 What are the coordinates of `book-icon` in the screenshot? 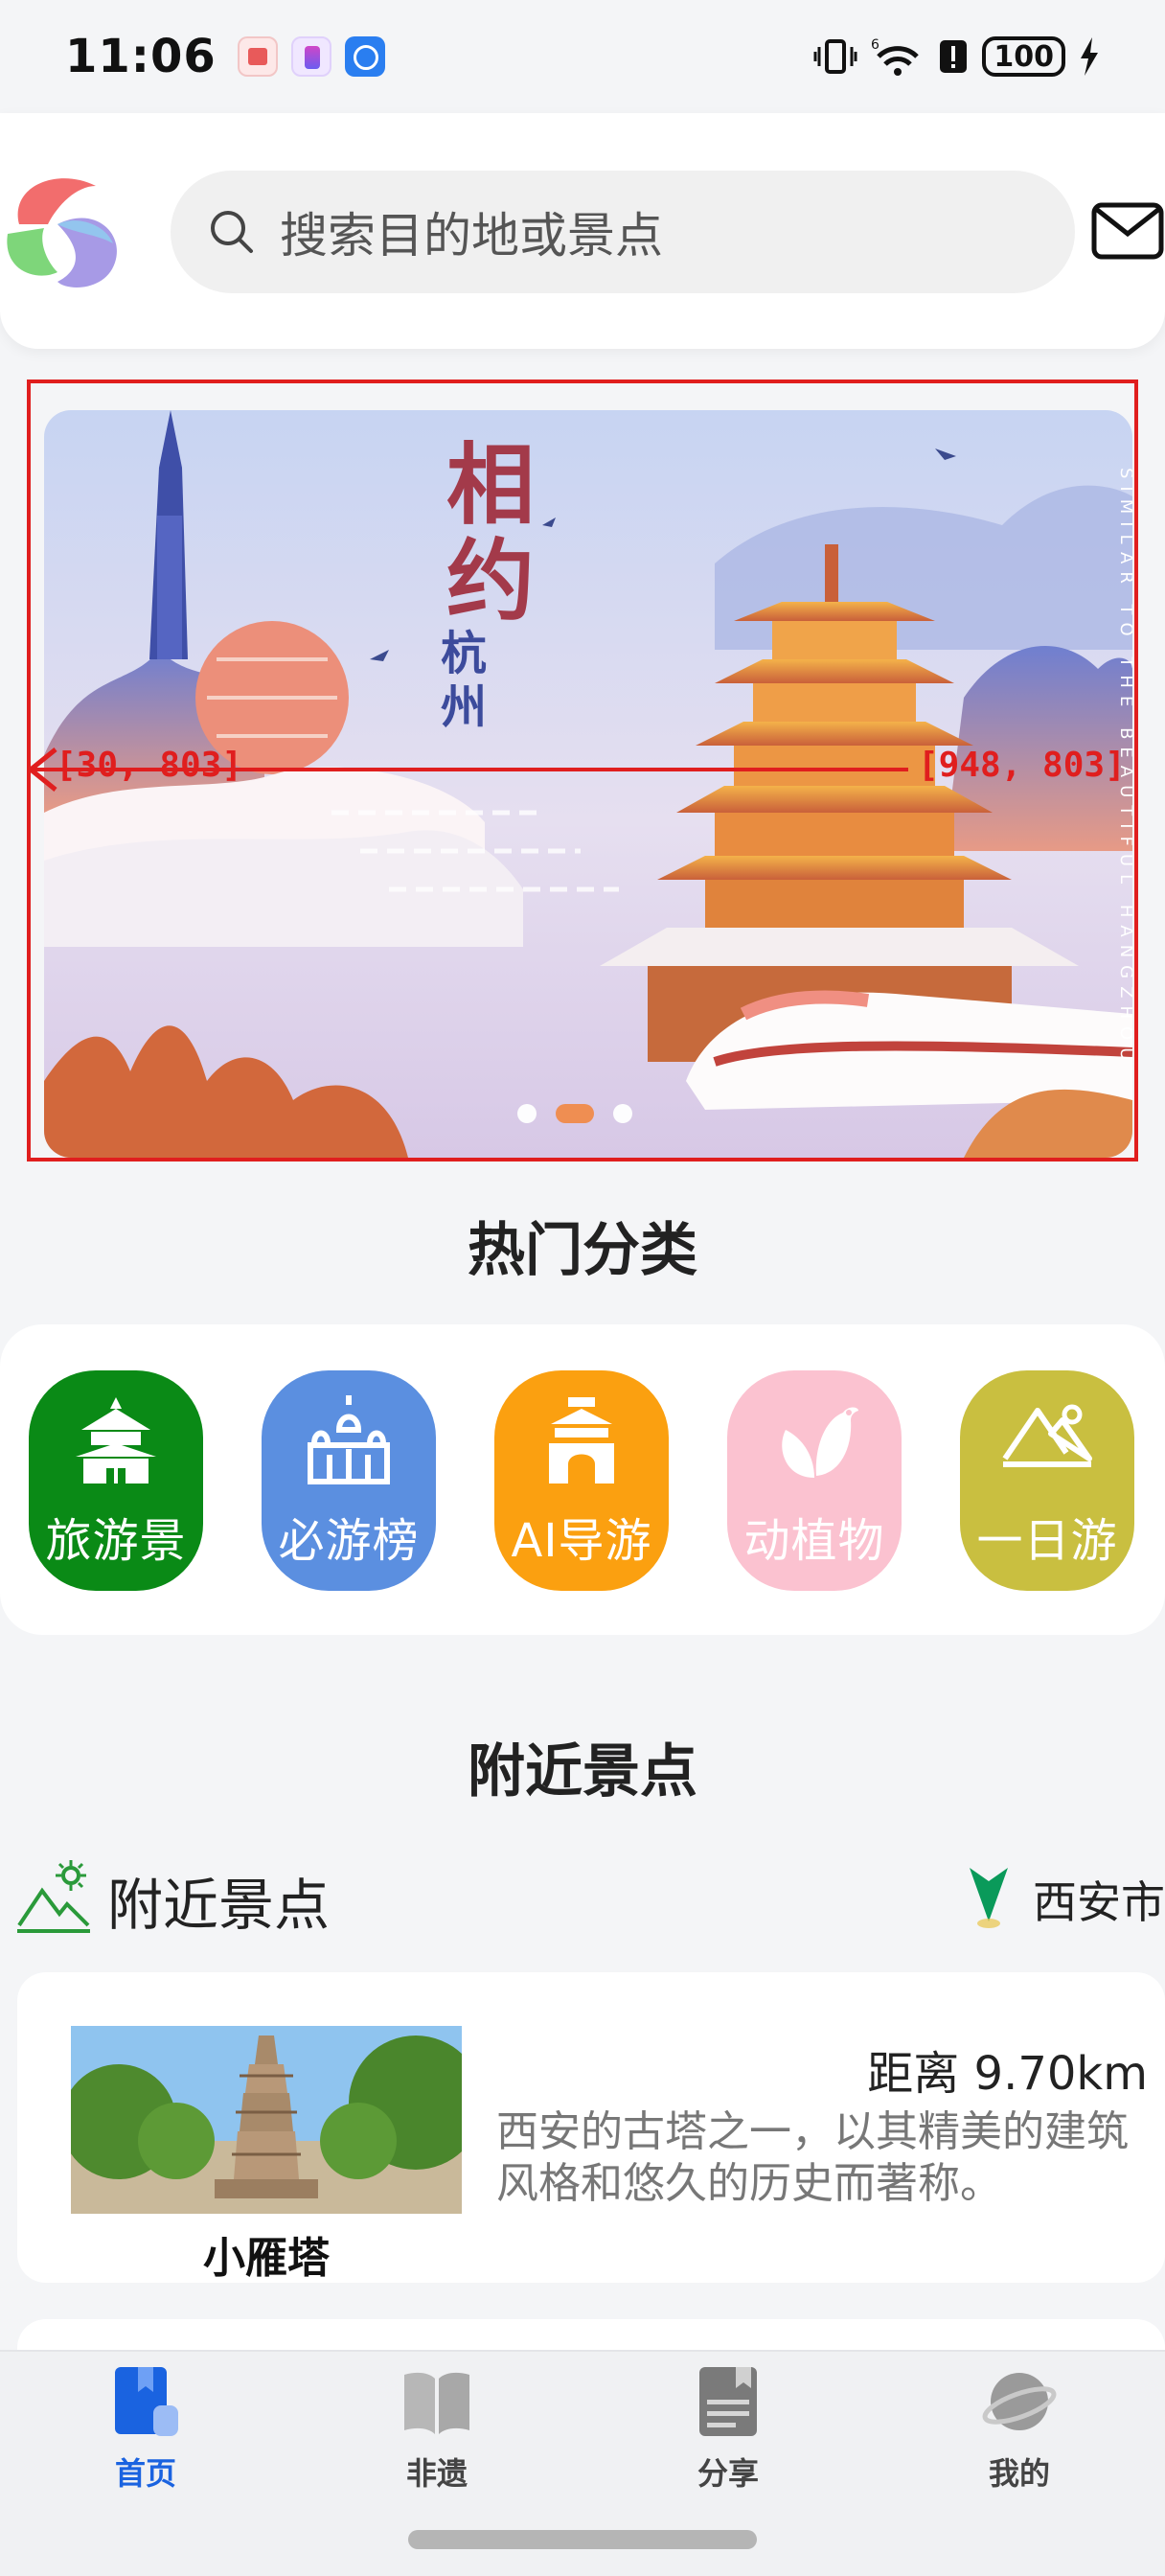 It's located at (436, 2403).